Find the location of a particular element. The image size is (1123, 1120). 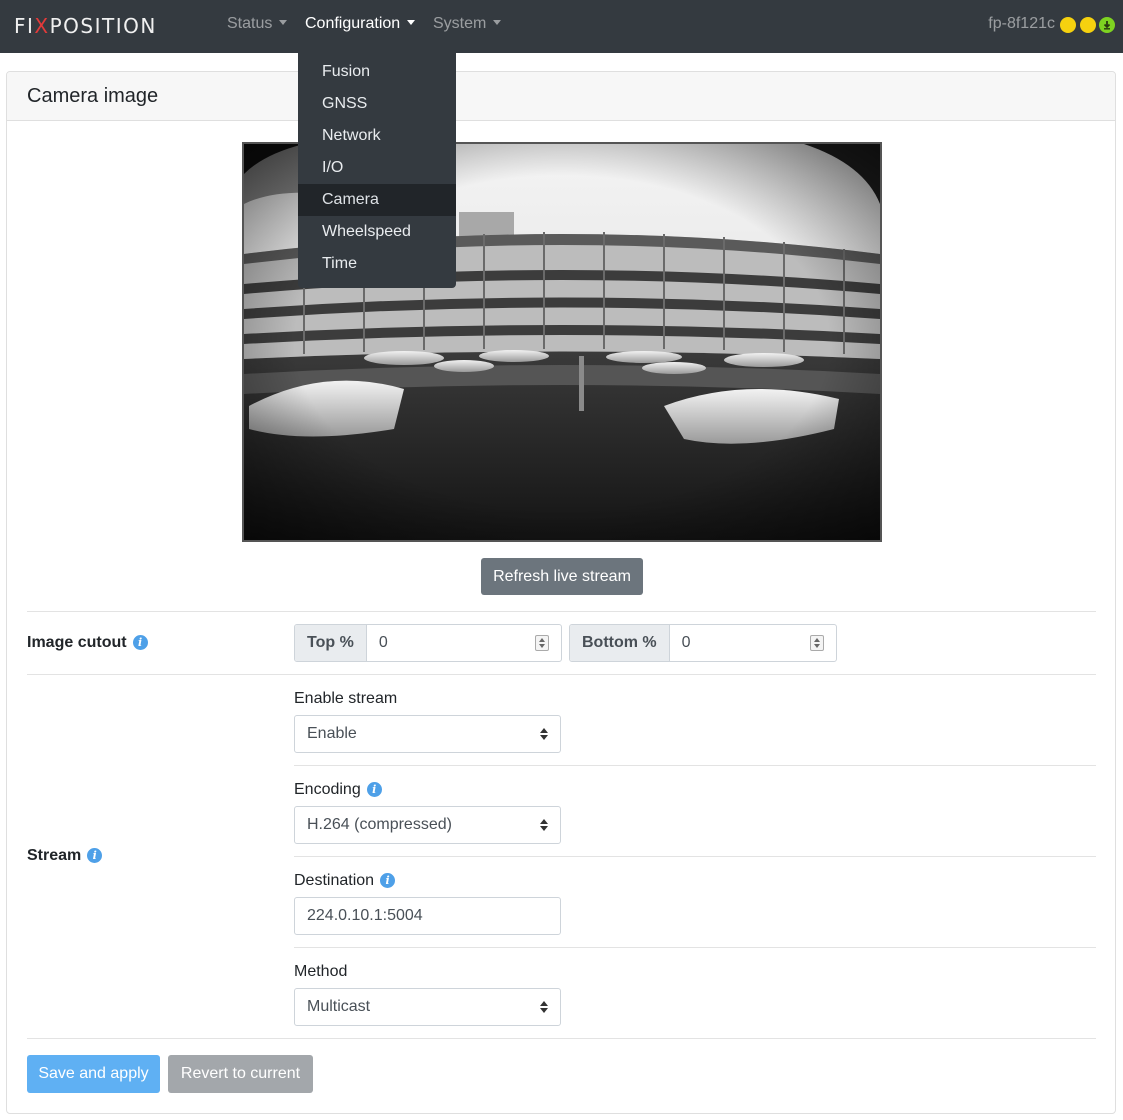

enable-stream-label: Enable stream is located at coordinates (346, 698).